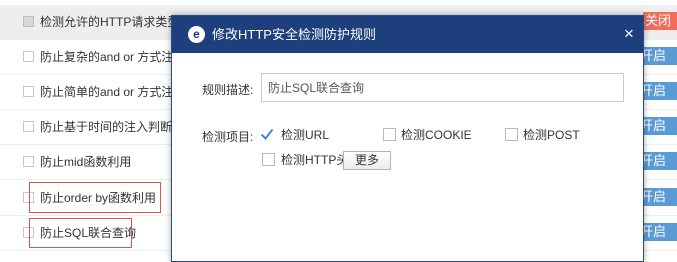 The width and height of the screenshot is (677, 262). Describe the element at coordinates (294, 34) in the screenshot. I see `dialog-title: 修改HTTP安全检测防护规则` at that location.